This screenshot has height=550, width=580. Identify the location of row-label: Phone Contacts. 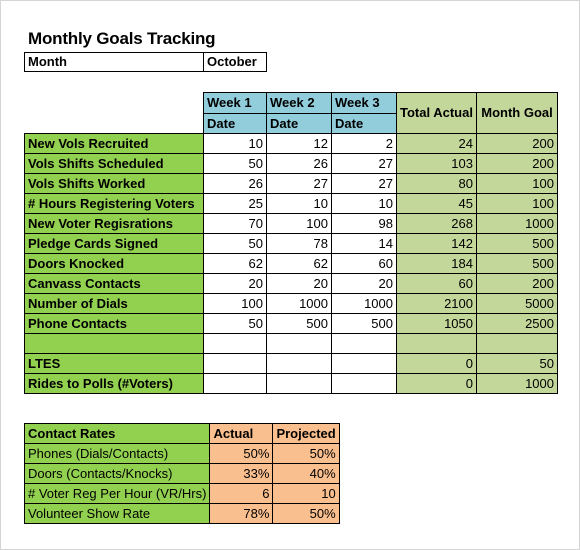
(114, 323).